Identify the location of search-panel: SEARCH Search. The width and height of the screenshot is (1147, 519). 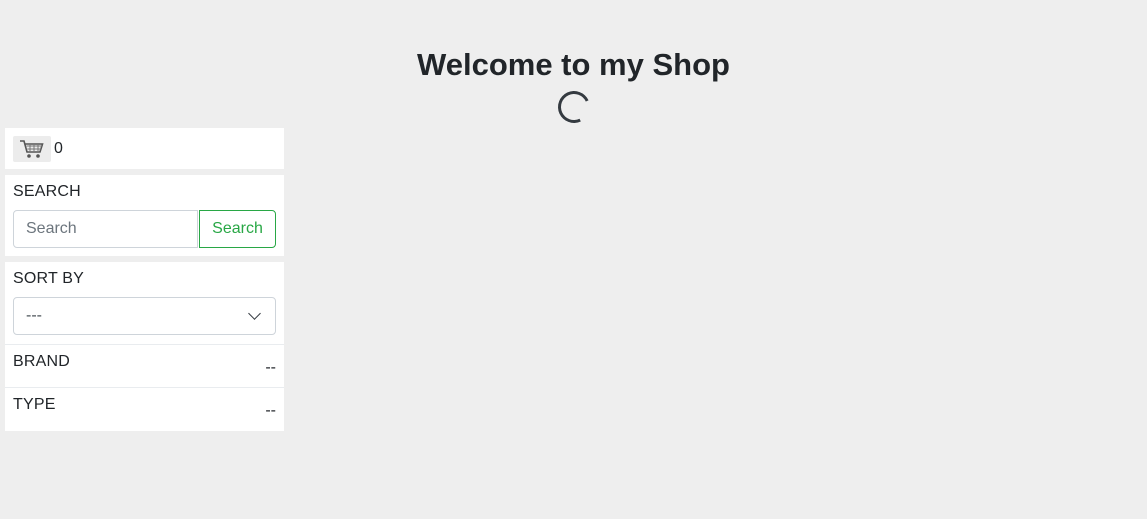
(144, 215).